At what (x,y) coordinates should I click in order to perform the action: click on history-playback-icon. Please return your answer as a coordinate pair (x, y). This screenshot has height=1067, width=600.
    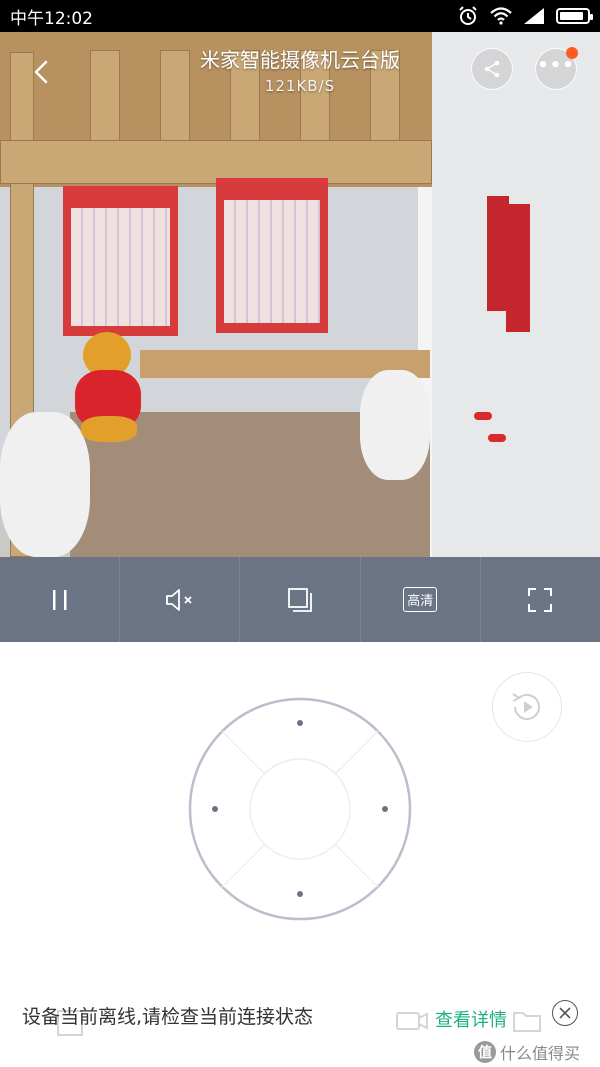
    Looking at the image, I should click on (526, 706).